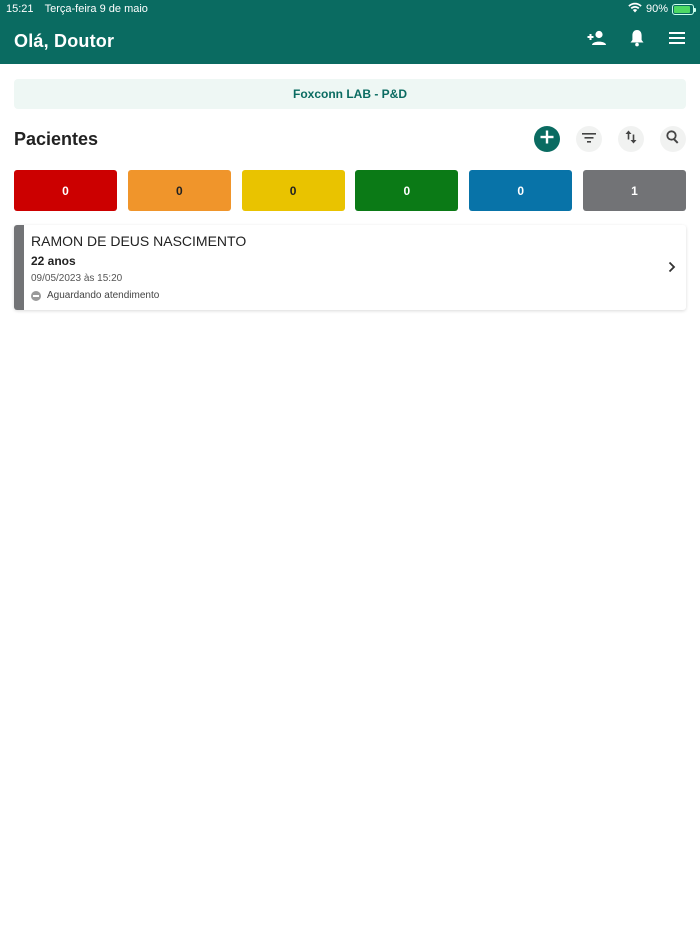 Image resolution: width=700 pixels, height=934 pixels. I want to click on add-patient-button, so click(547, 139).